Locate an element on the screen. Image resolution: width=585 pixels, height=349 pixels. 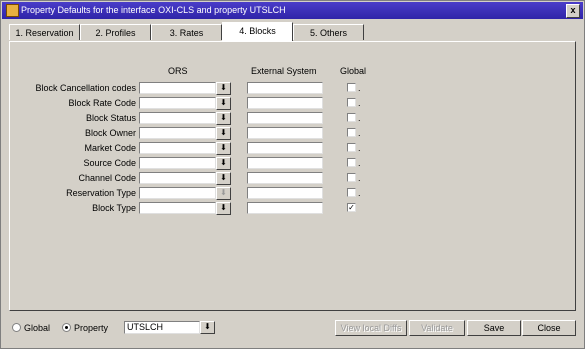
row-label: Channel Code is located at coordinates (107, 178).